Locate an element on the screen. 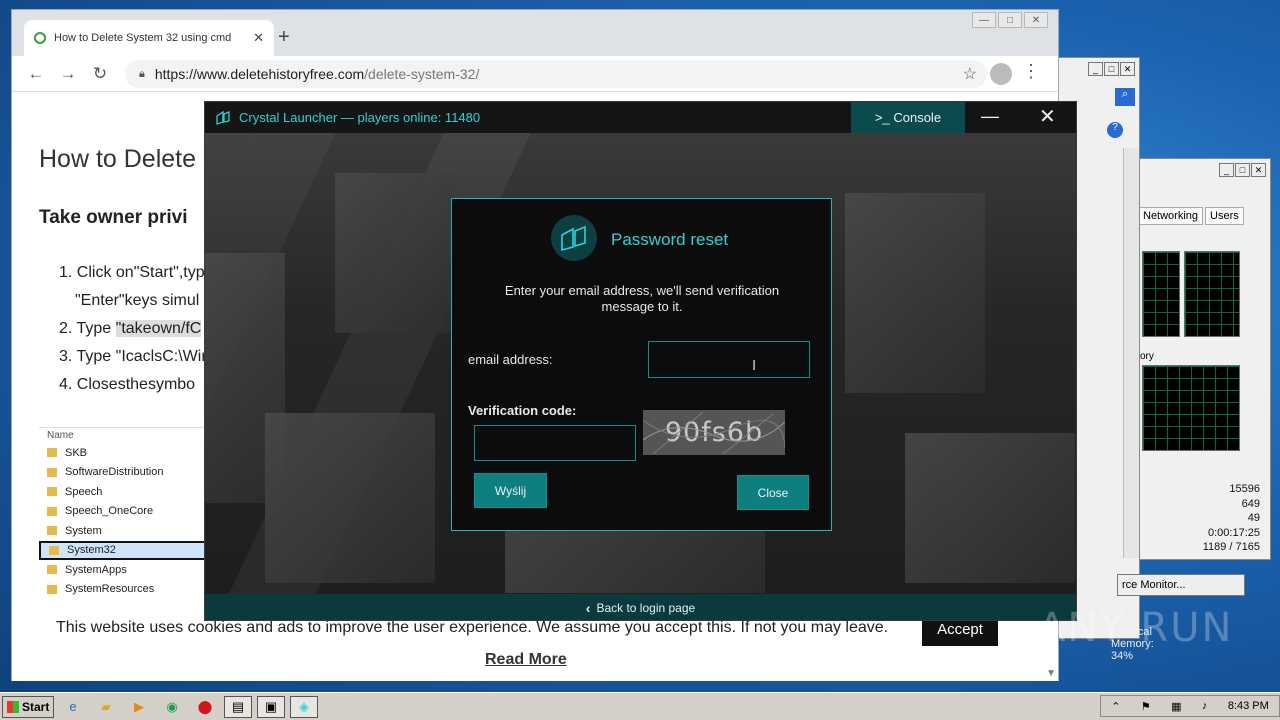  bookmark-star-icon: ☆ is located at coordinates (970, 74).